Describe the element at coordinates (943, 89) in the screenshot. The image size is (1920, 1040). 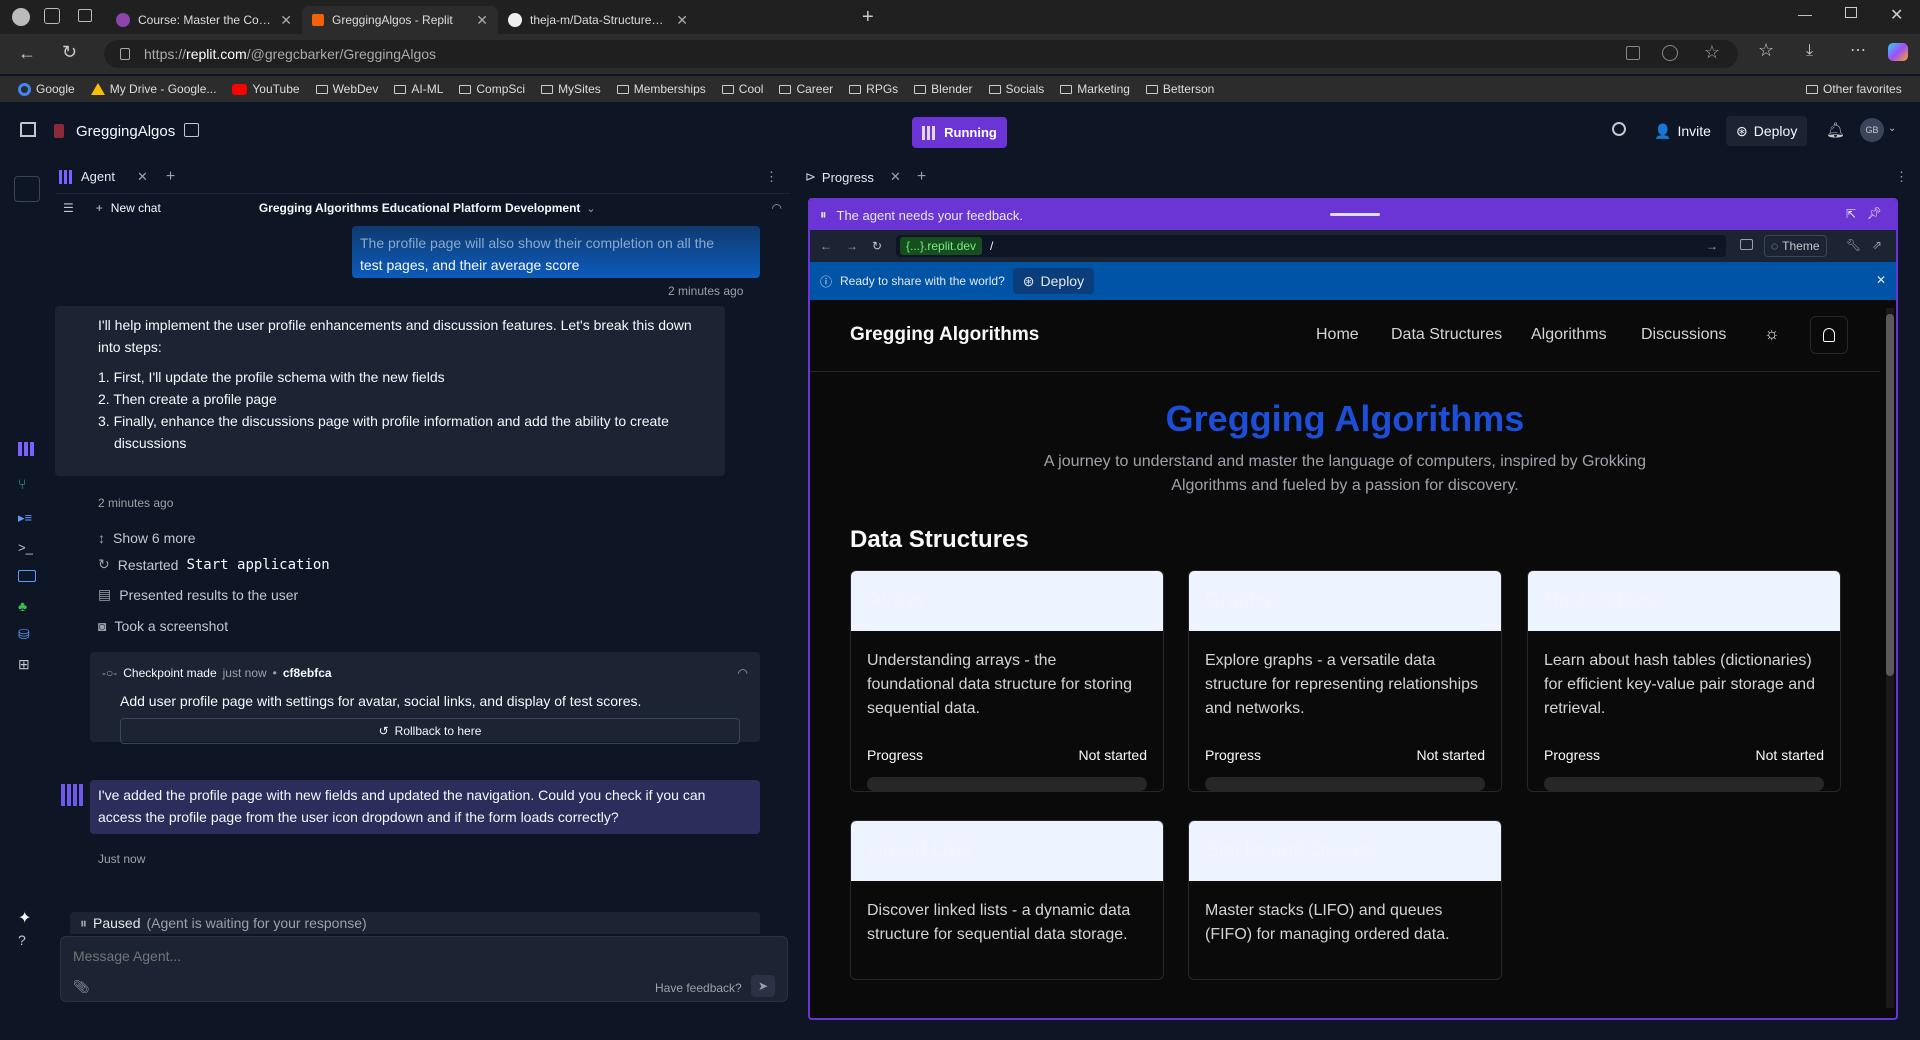
I see `favorite-folder-blender: Blender` at that location.